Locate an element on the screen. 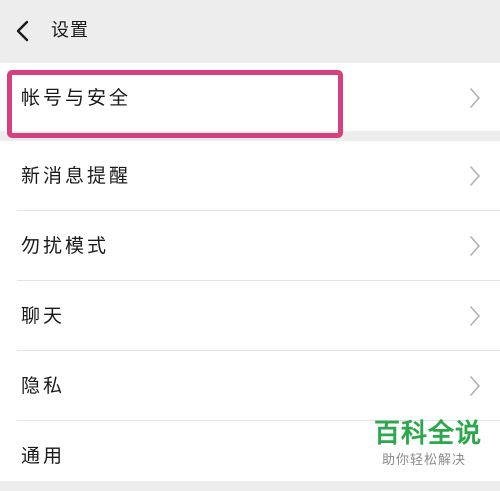 The width and height of the screenshot is (500, 491). settings-item-privacy: 隐私 is located at coordinates (250, 386).